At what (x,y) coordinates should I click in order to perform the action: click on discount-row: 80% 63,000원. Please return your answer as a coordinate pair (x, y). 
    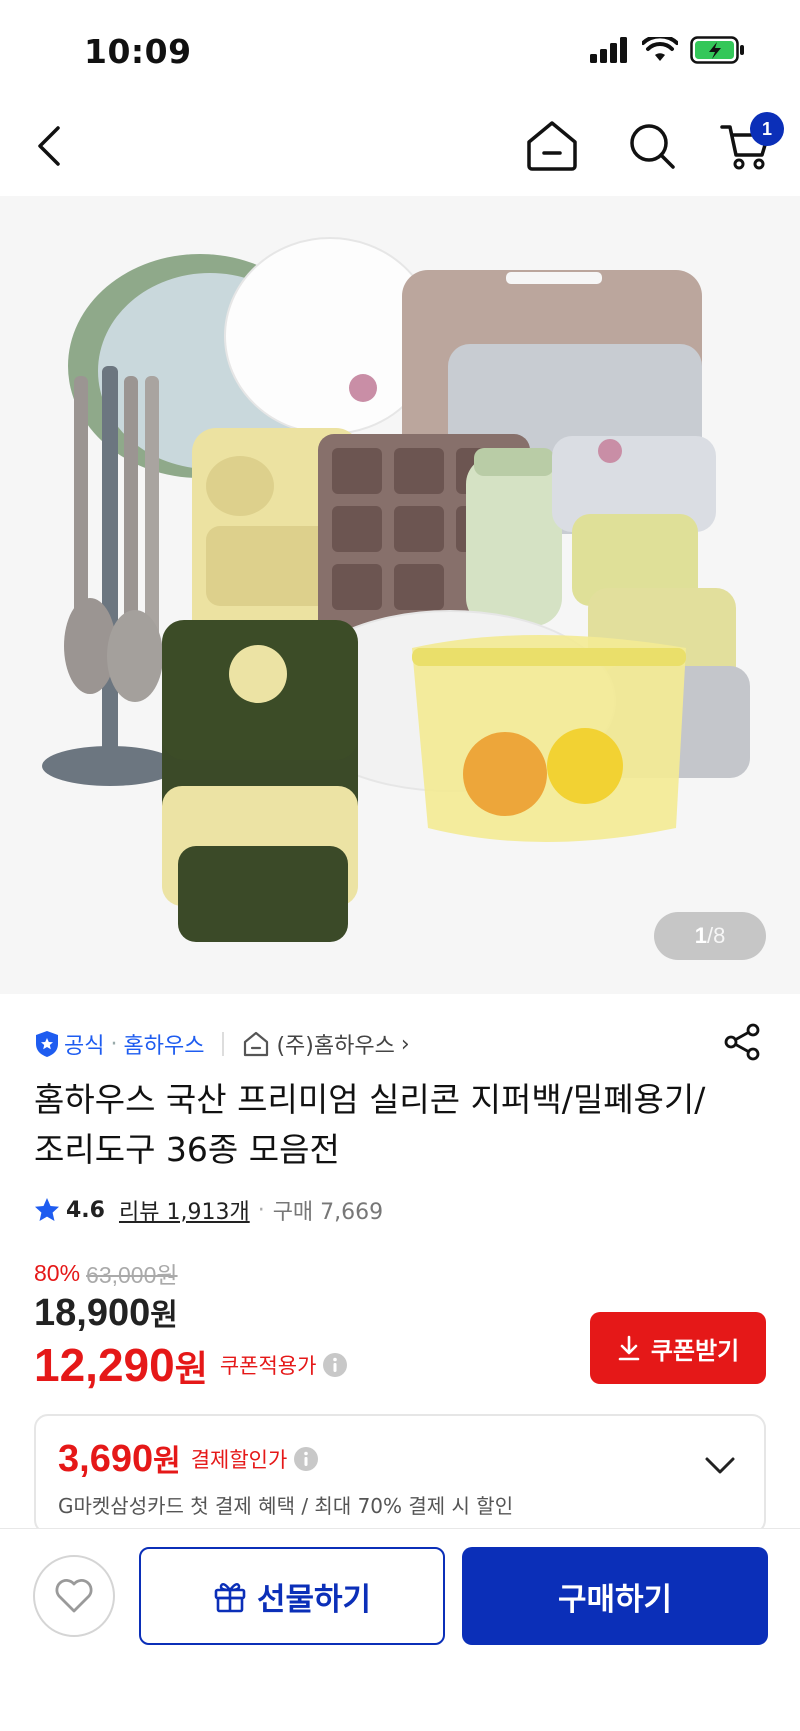
    Looking at the image, I should click on (106, 1273).